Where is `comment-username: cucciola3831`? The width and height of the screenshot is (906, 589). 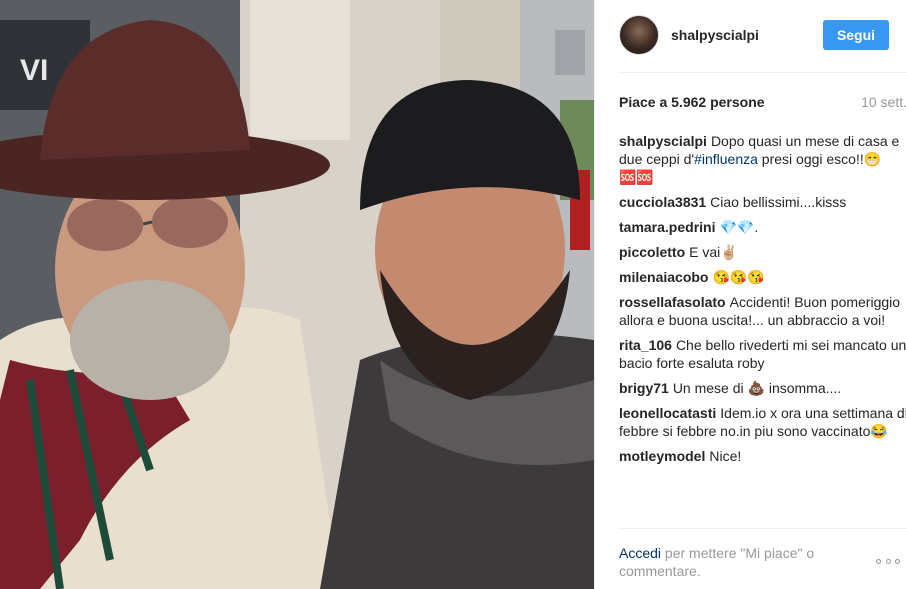 comment-username: cucciola3831 is located at coordinates (662, 202).